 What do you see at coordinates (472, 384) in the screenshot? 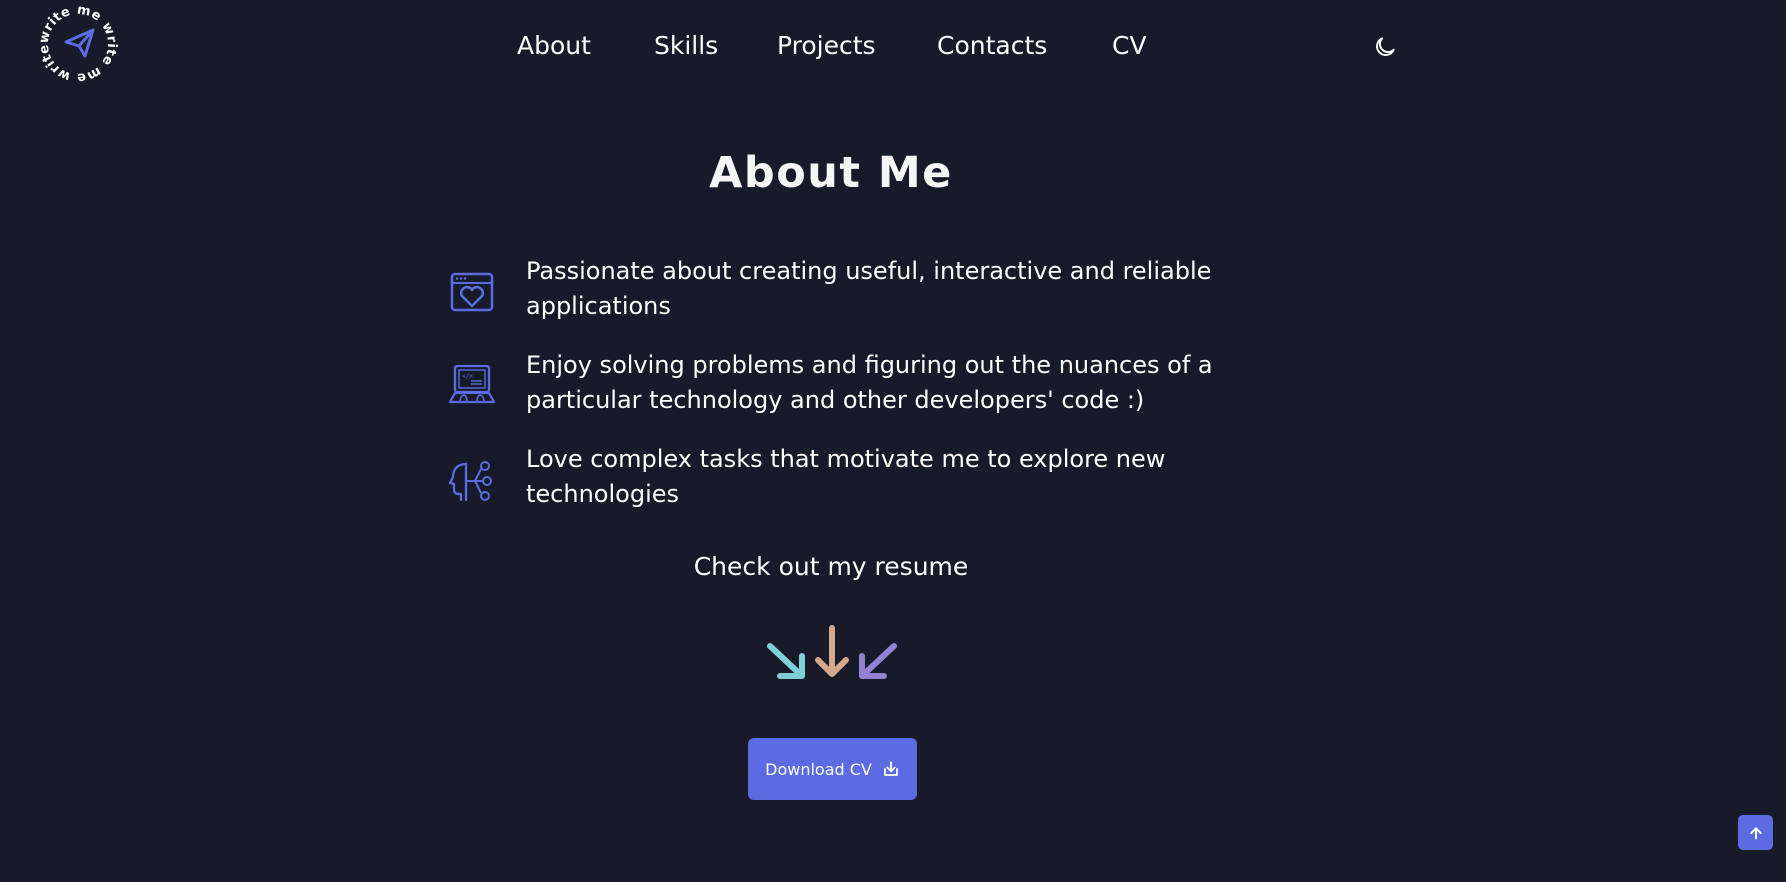
I see `laptop-code-icon: </>` at bounding box center [472, 384].